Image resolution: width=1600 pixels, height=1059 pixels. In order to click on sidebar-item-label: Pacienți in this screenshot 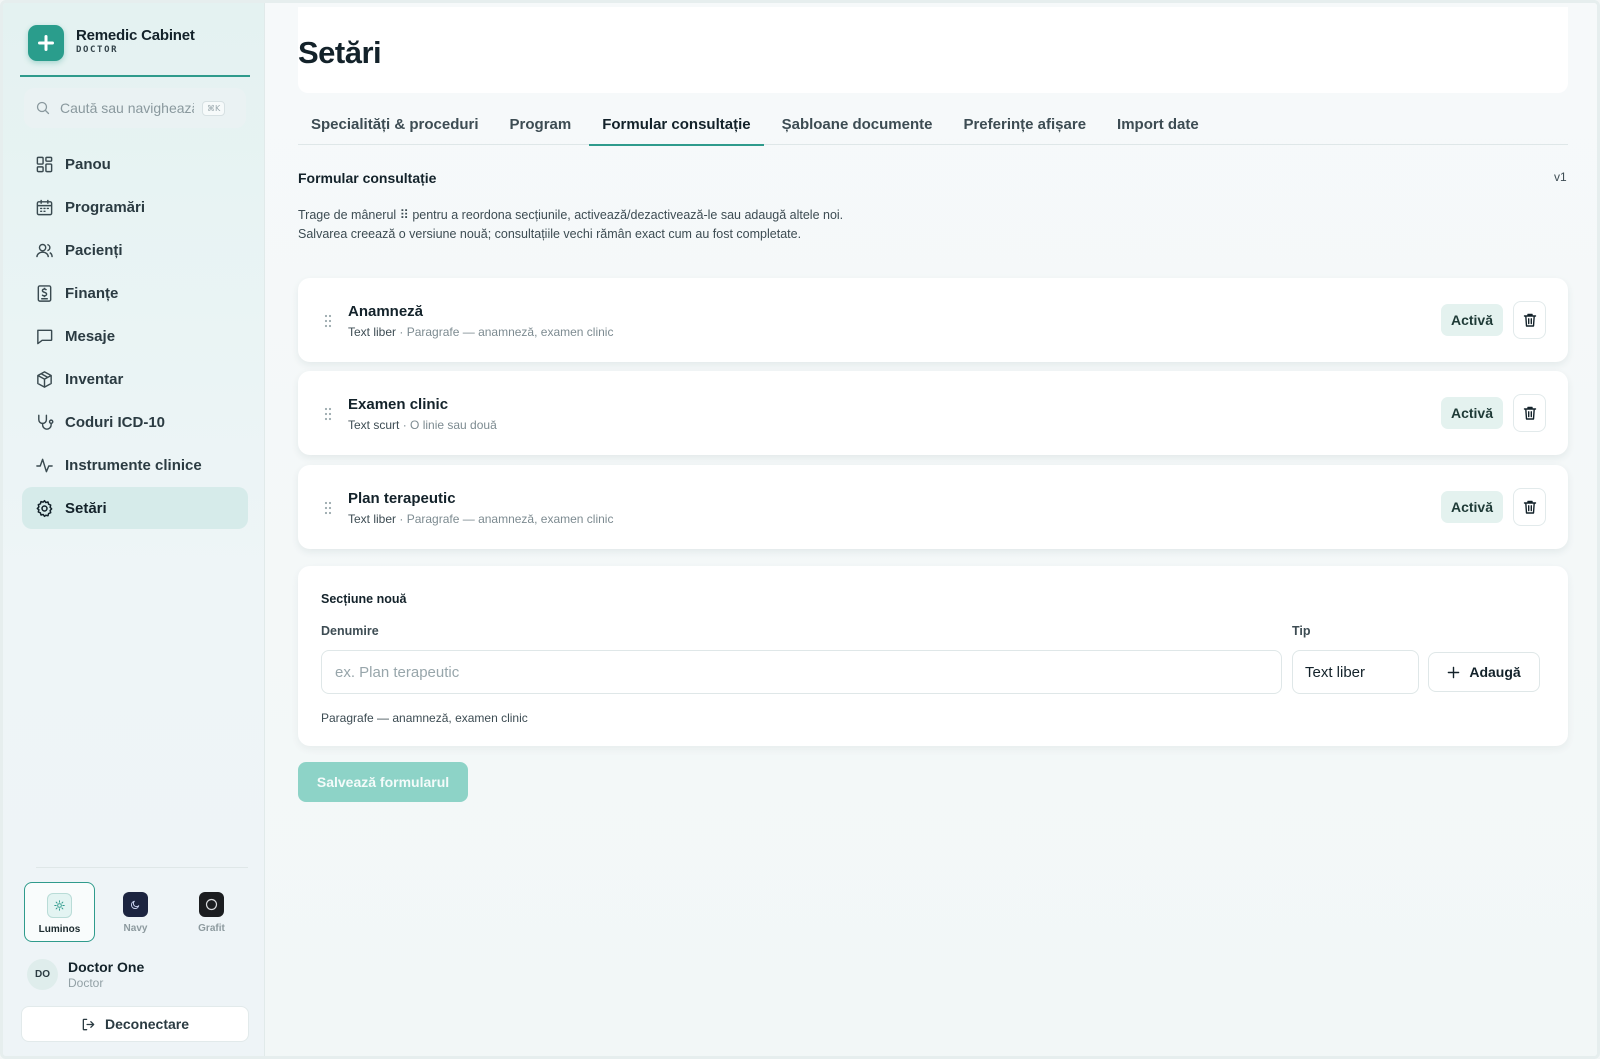, I will do `click(94, 250)`.